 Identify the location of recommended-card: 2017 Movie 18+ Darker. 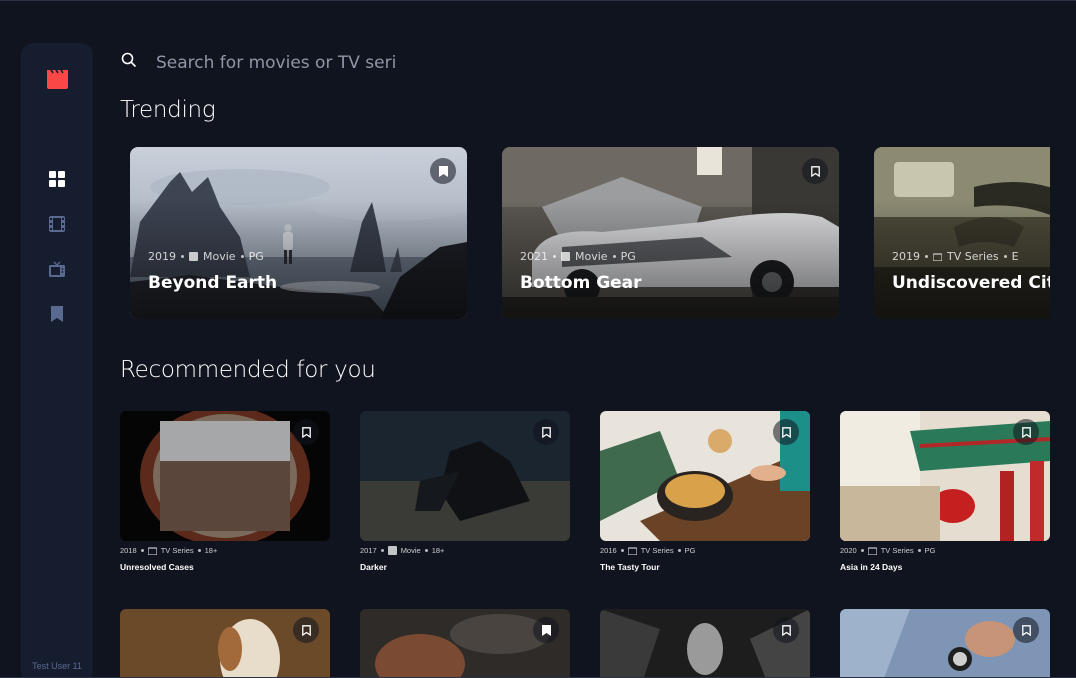
(465, 491).